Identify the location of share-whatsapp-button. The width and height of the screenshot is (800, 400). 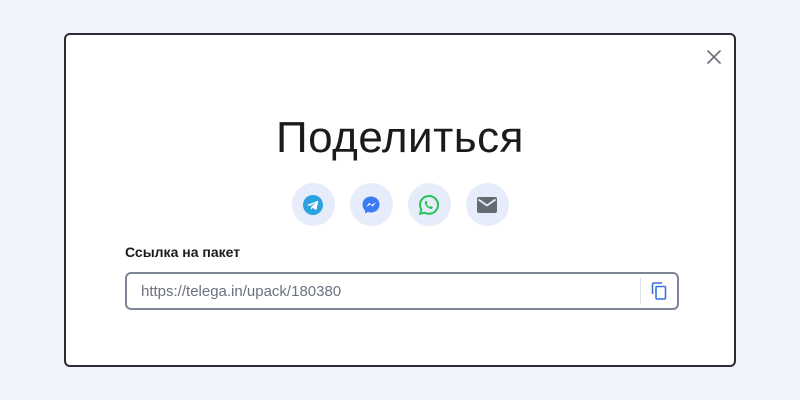
(429, 204).